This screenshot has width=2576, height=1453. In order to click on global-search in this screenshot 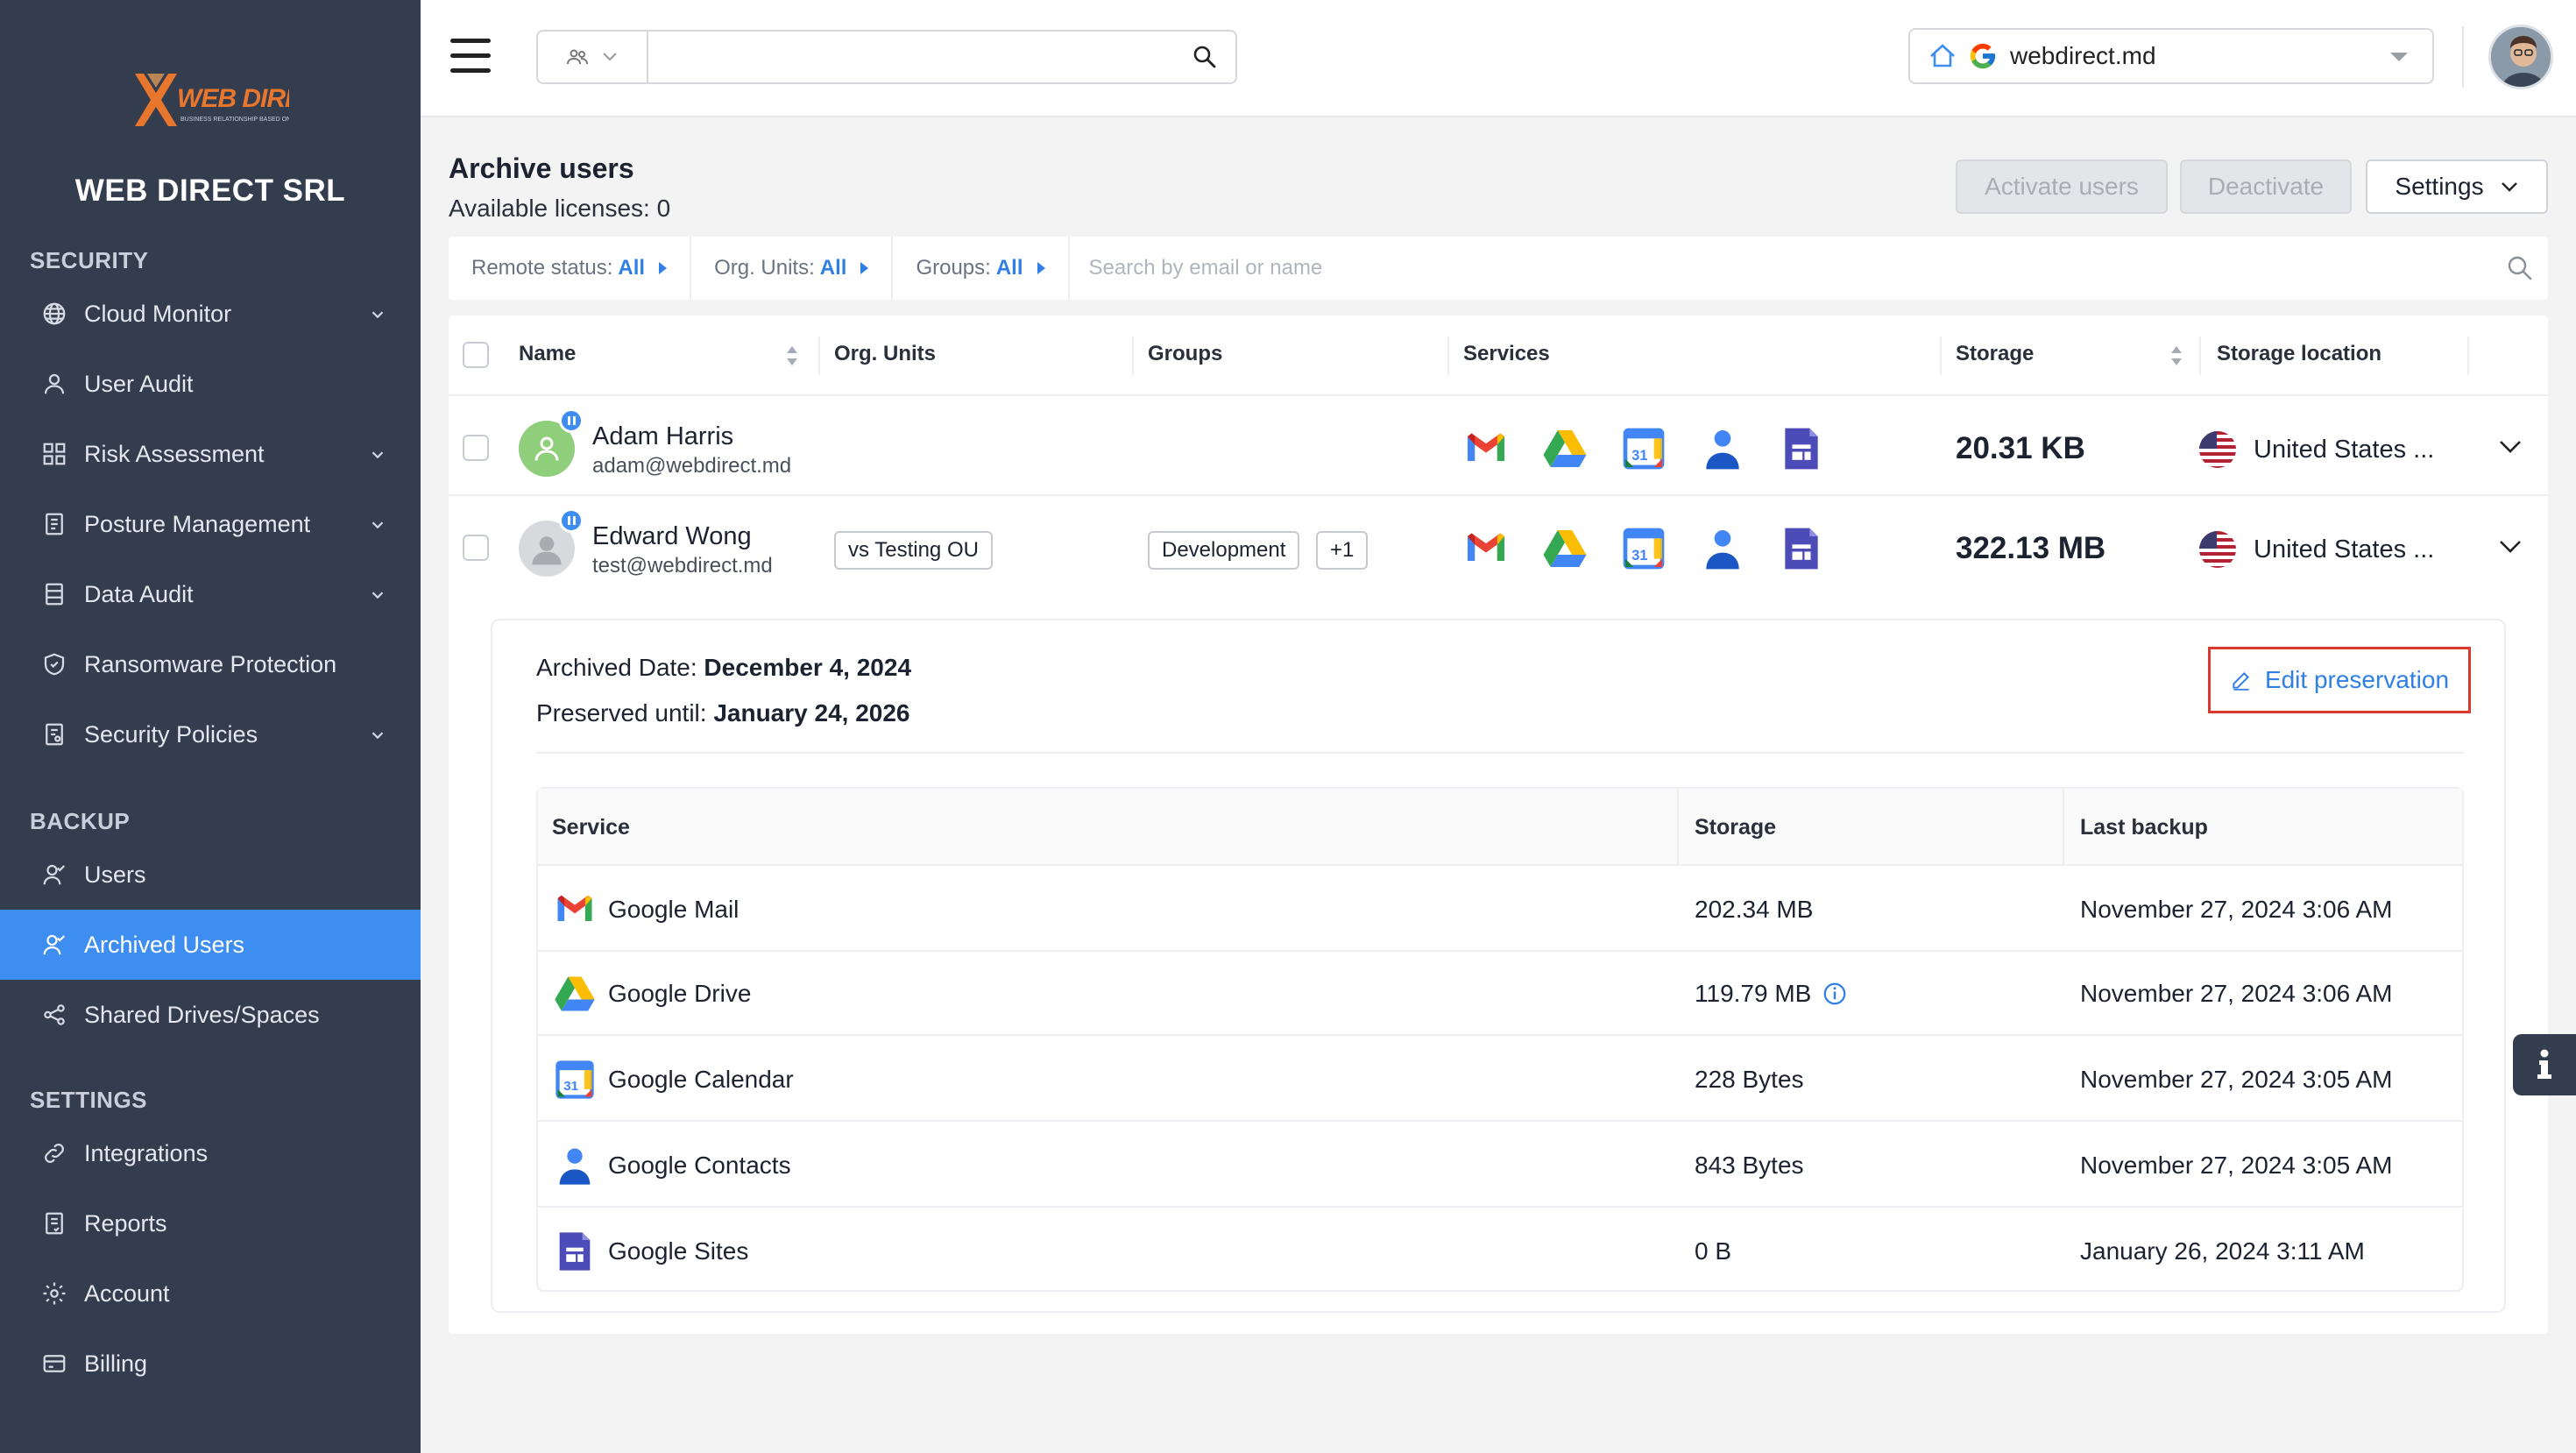, I will do `click(886, 57)`.